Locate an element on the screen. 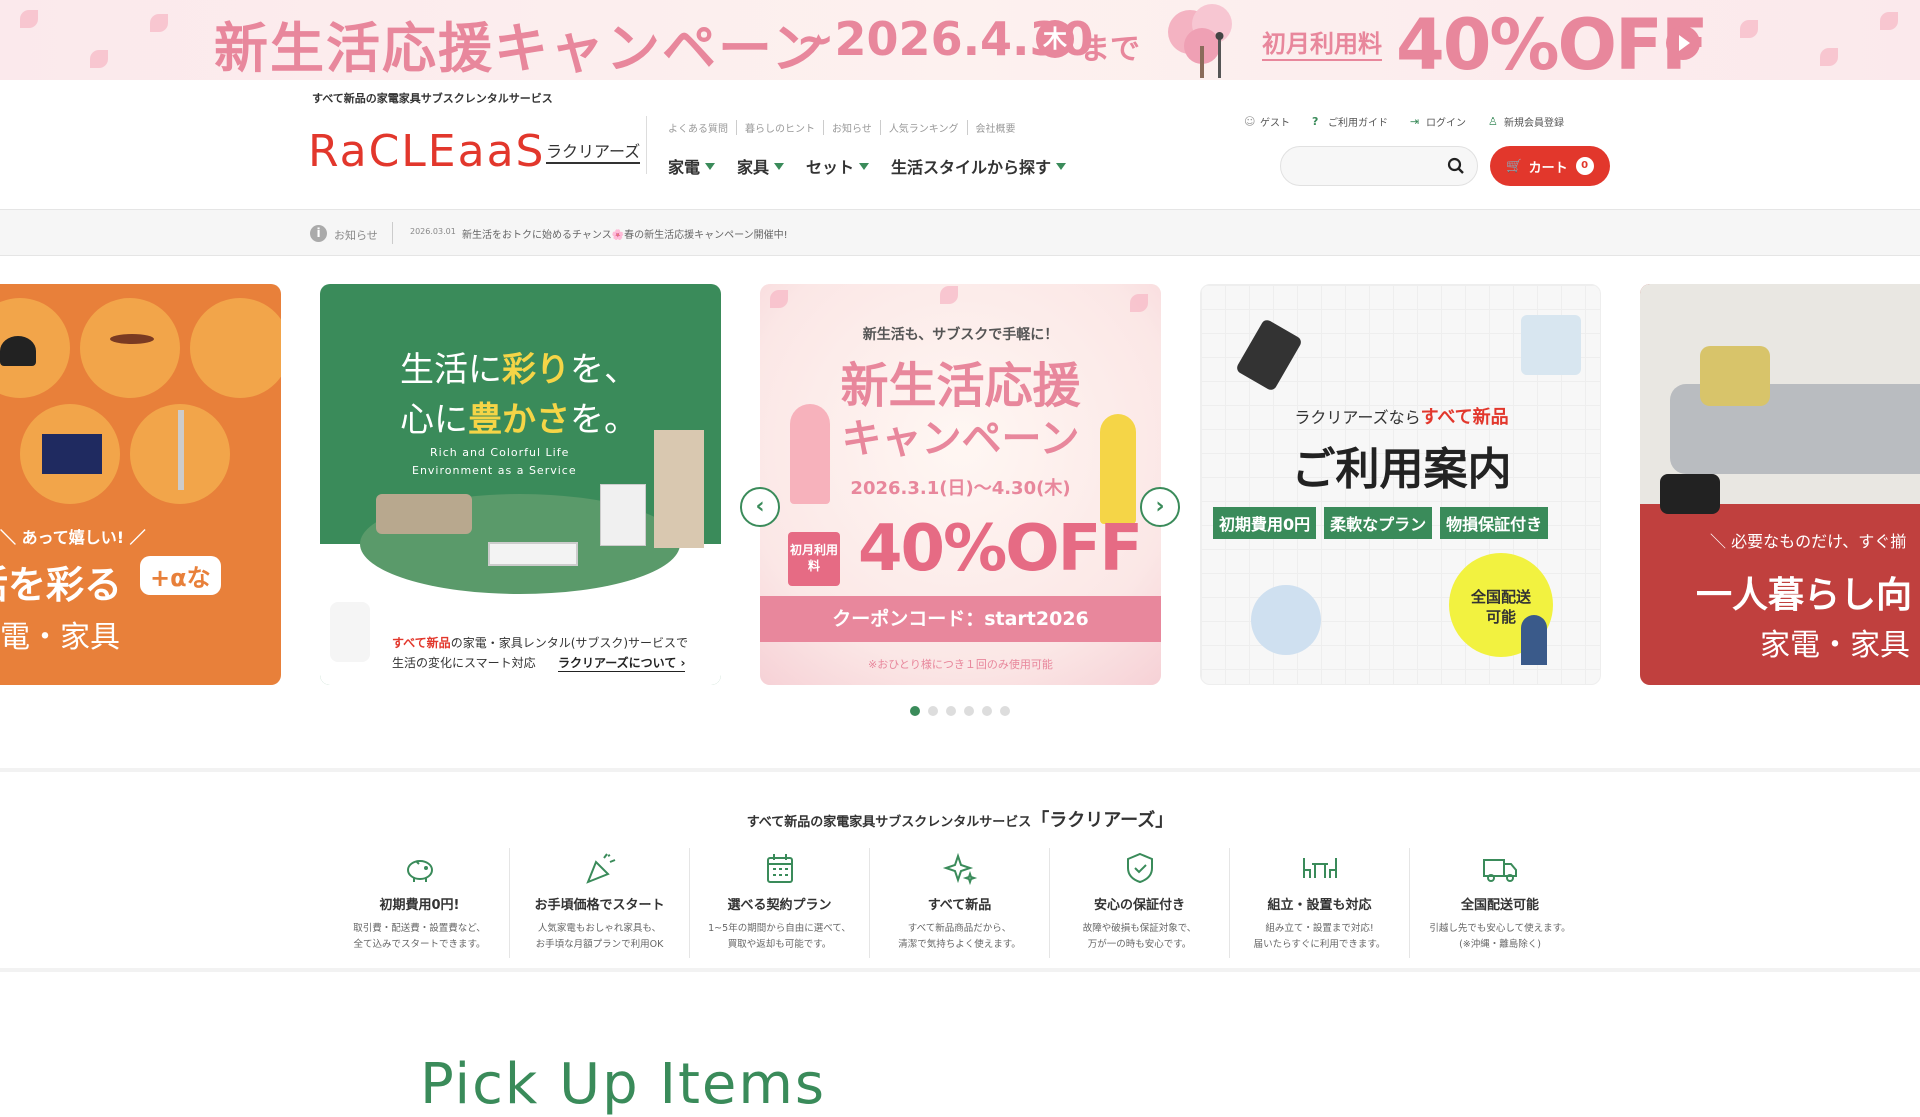  text-segment: 生活に is located at coordinates (451, 370).